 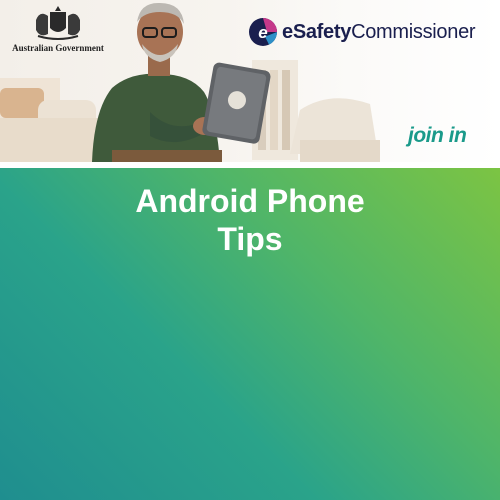 I want to click on page-title-line-1: Android Phone, so click(x=250, y=201).